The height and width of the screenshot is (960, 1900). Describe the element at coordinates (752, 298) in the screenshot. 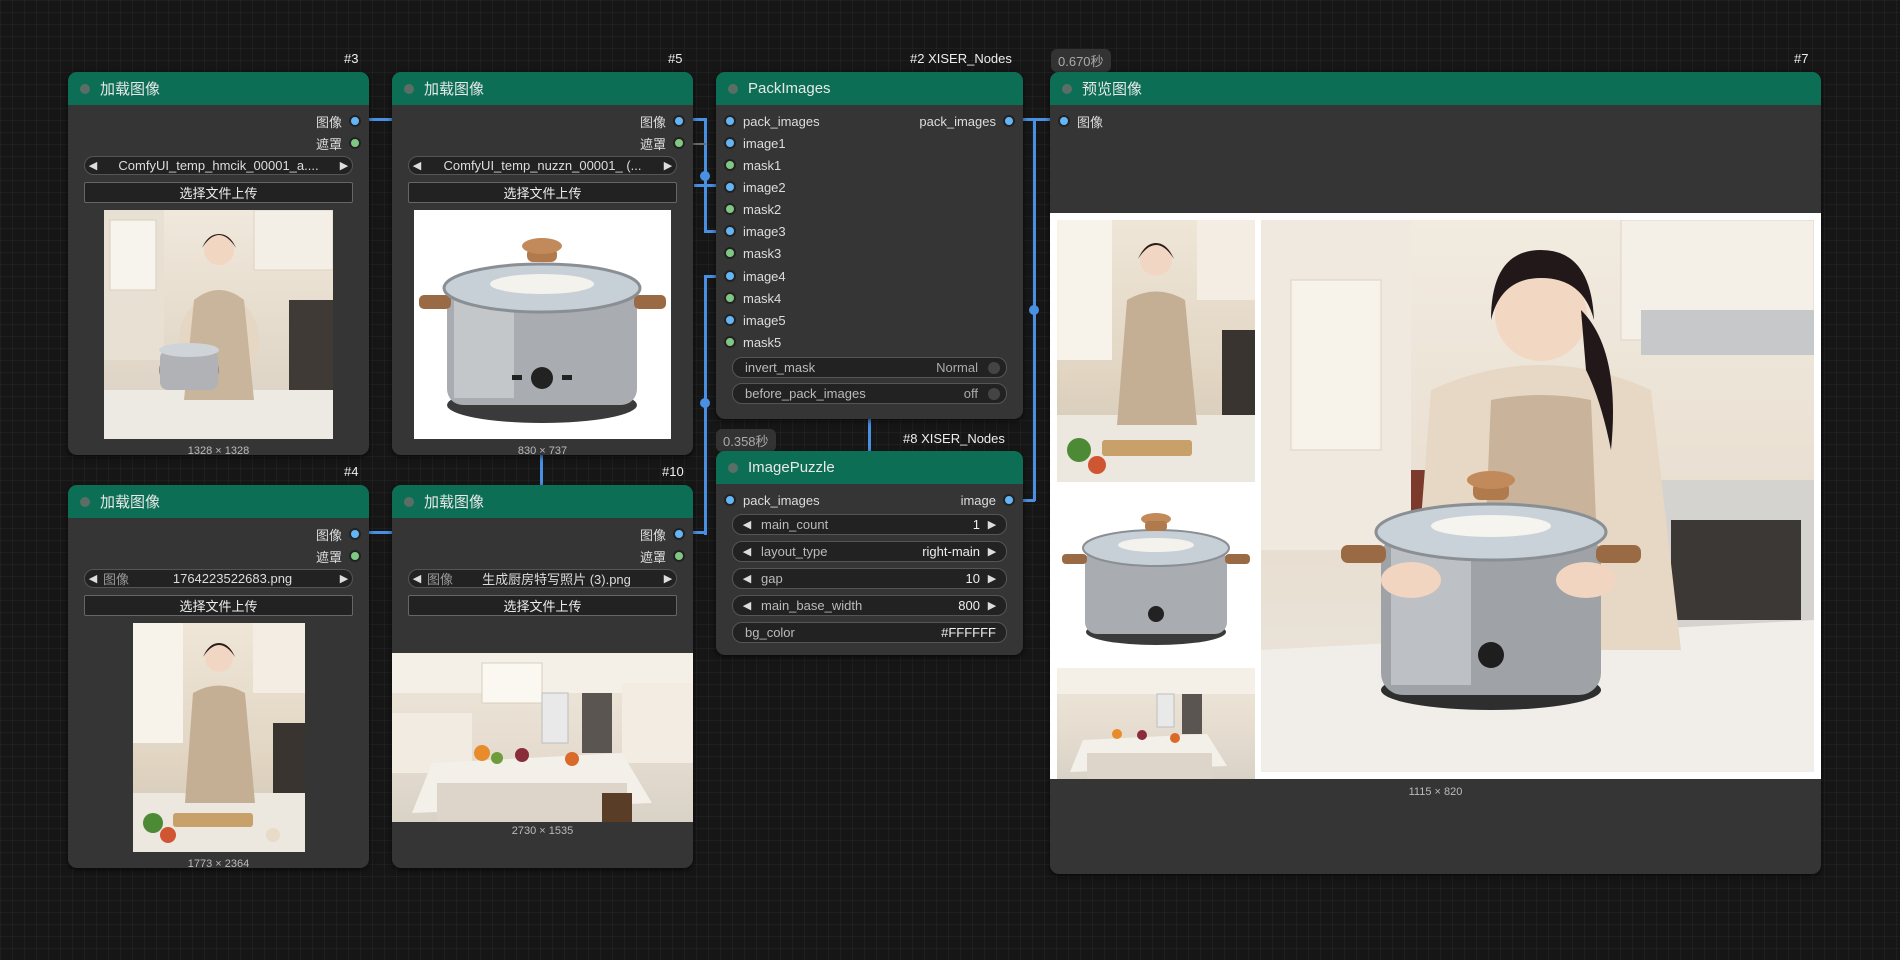

I see `input-mask4: mask4` at that location.